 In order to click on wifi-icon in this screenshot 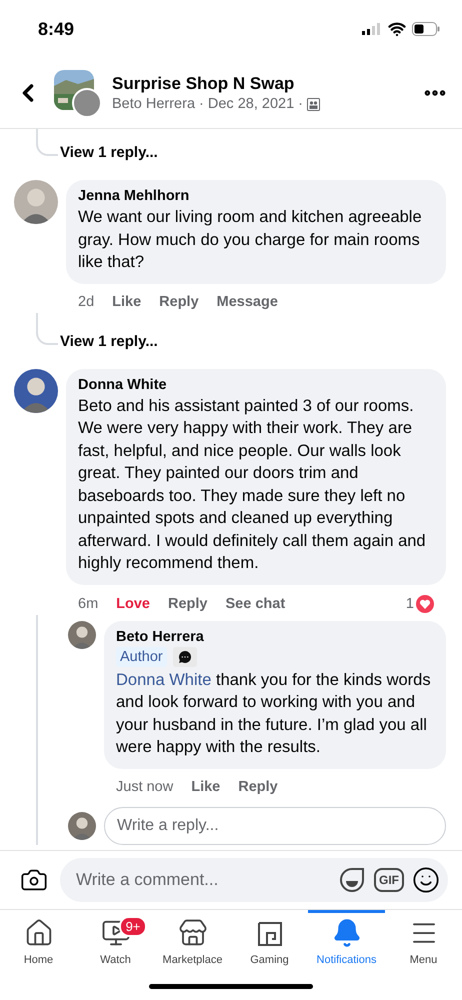, I will do `click(397, 29)`.